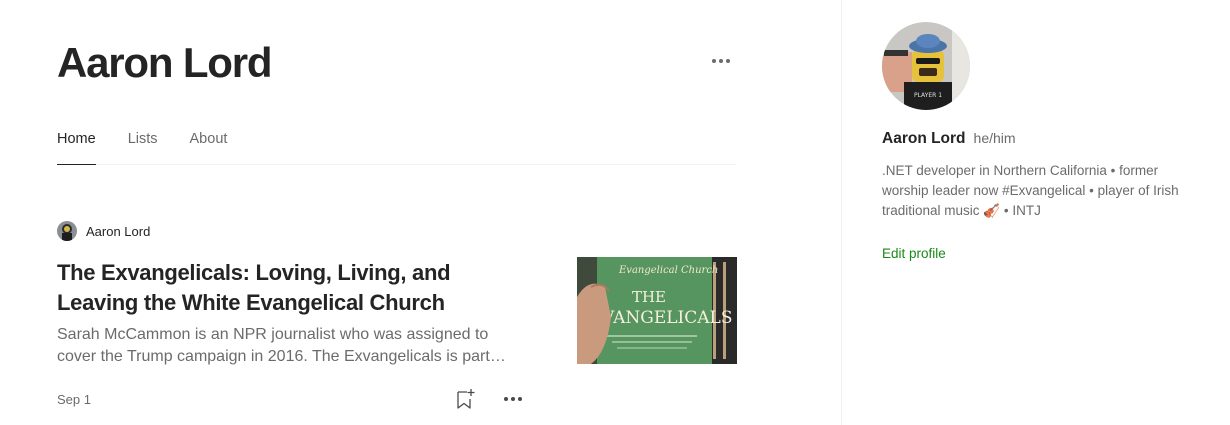  Describe the element at coordinates (396, 141) in the screenshot. I see `profile-tabs: Home Lists About` at that location.